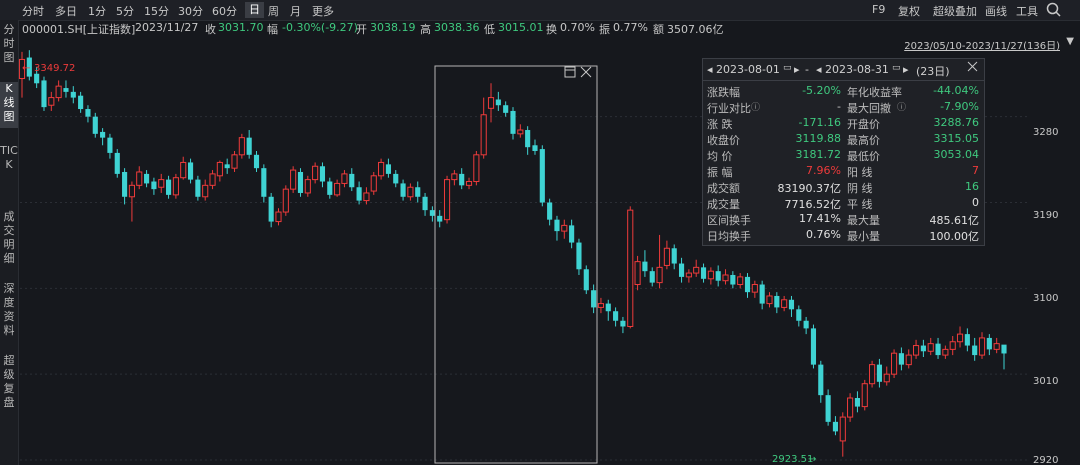  I want to click on side-tab-kline: K线图, so click(9, 105).